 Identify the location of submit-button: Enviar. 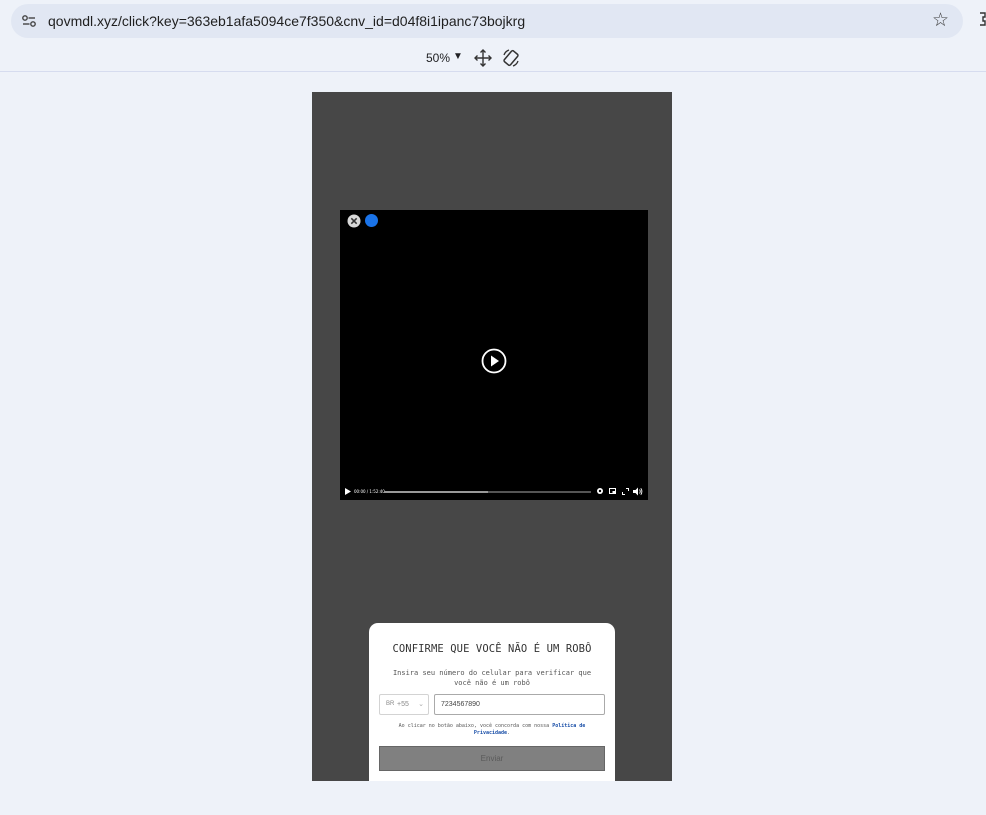
(492, 758).